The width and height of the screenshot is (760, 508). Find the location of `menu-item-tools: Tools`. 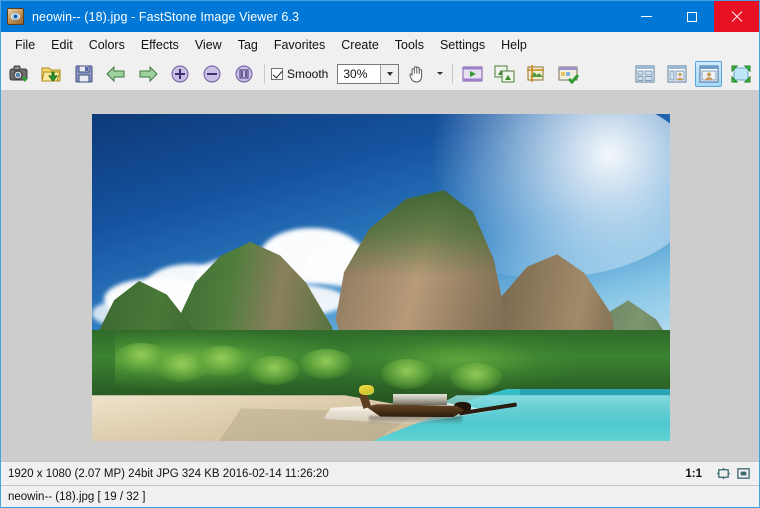

menu-item-tools: Tools is located at coordinates (409, 45).